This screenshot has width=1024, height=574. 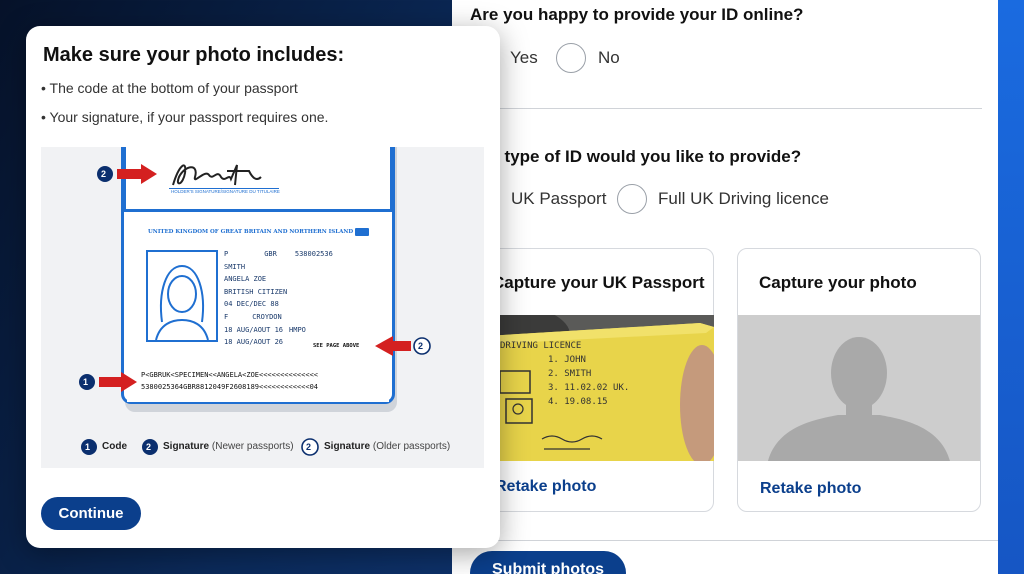 I want to click on avatar-placeholder, so click(x=859, y=388).